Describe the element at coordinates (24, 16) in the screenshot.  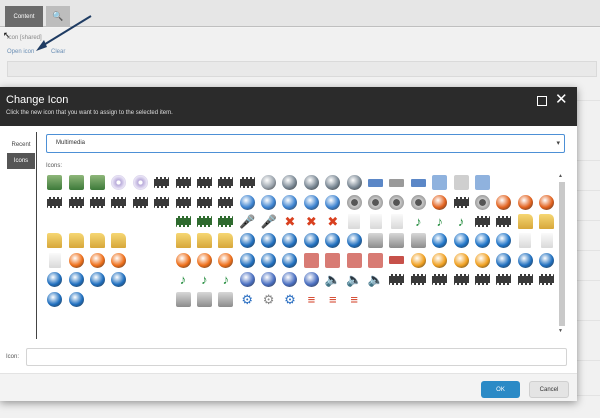
I see `content-tab: Content` at that location.